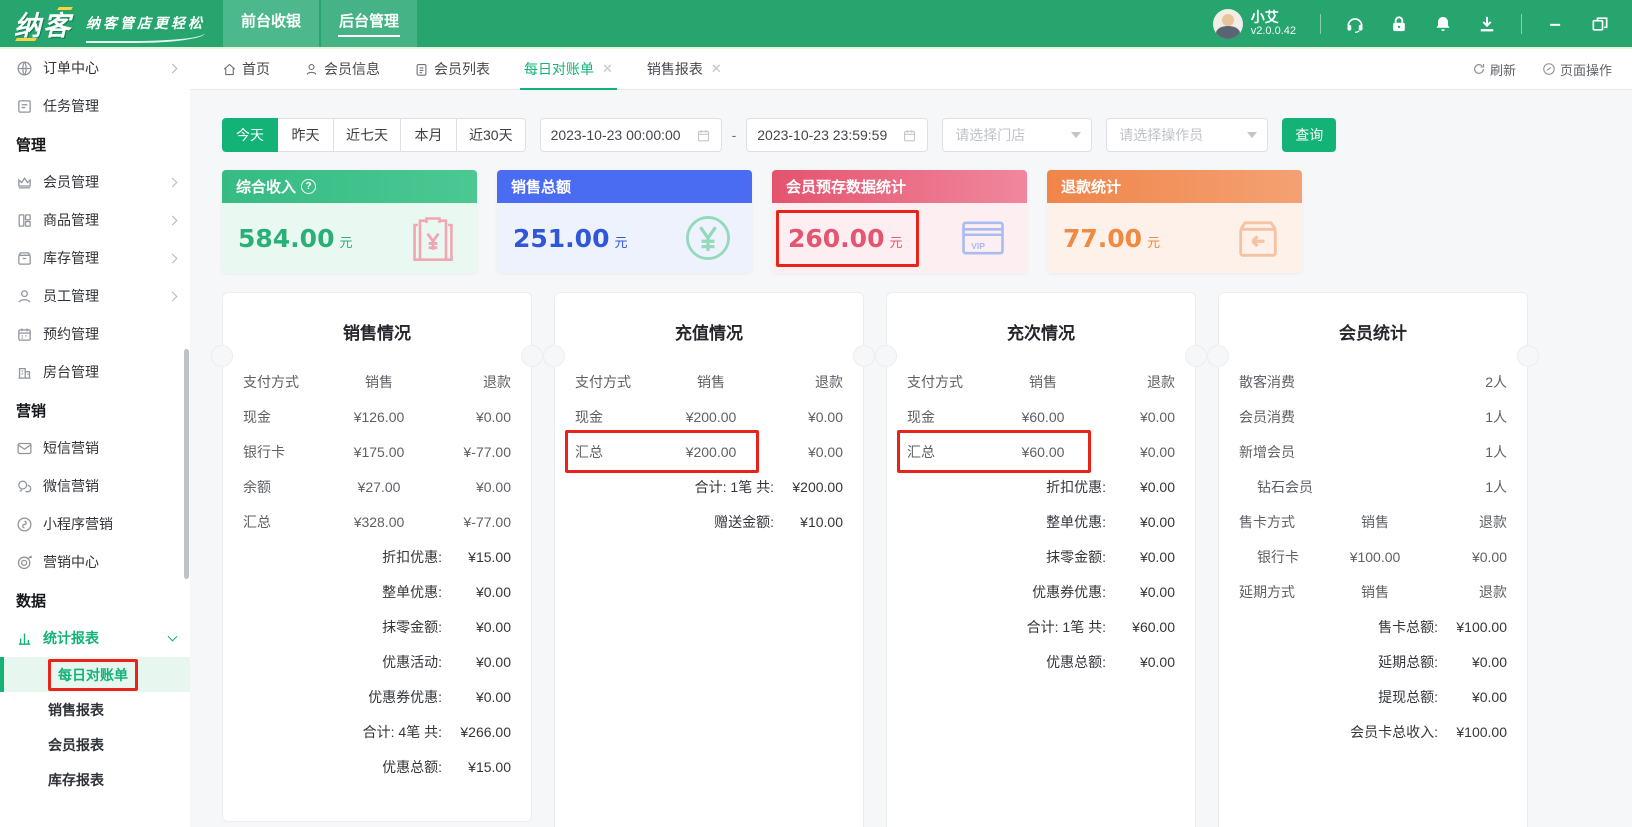 The width and height of the screenshot is (1632, 827). Describe the element at coordinates (429, 135) in the screenshot. I see `quick-range-thismonth: 本月` at that location.